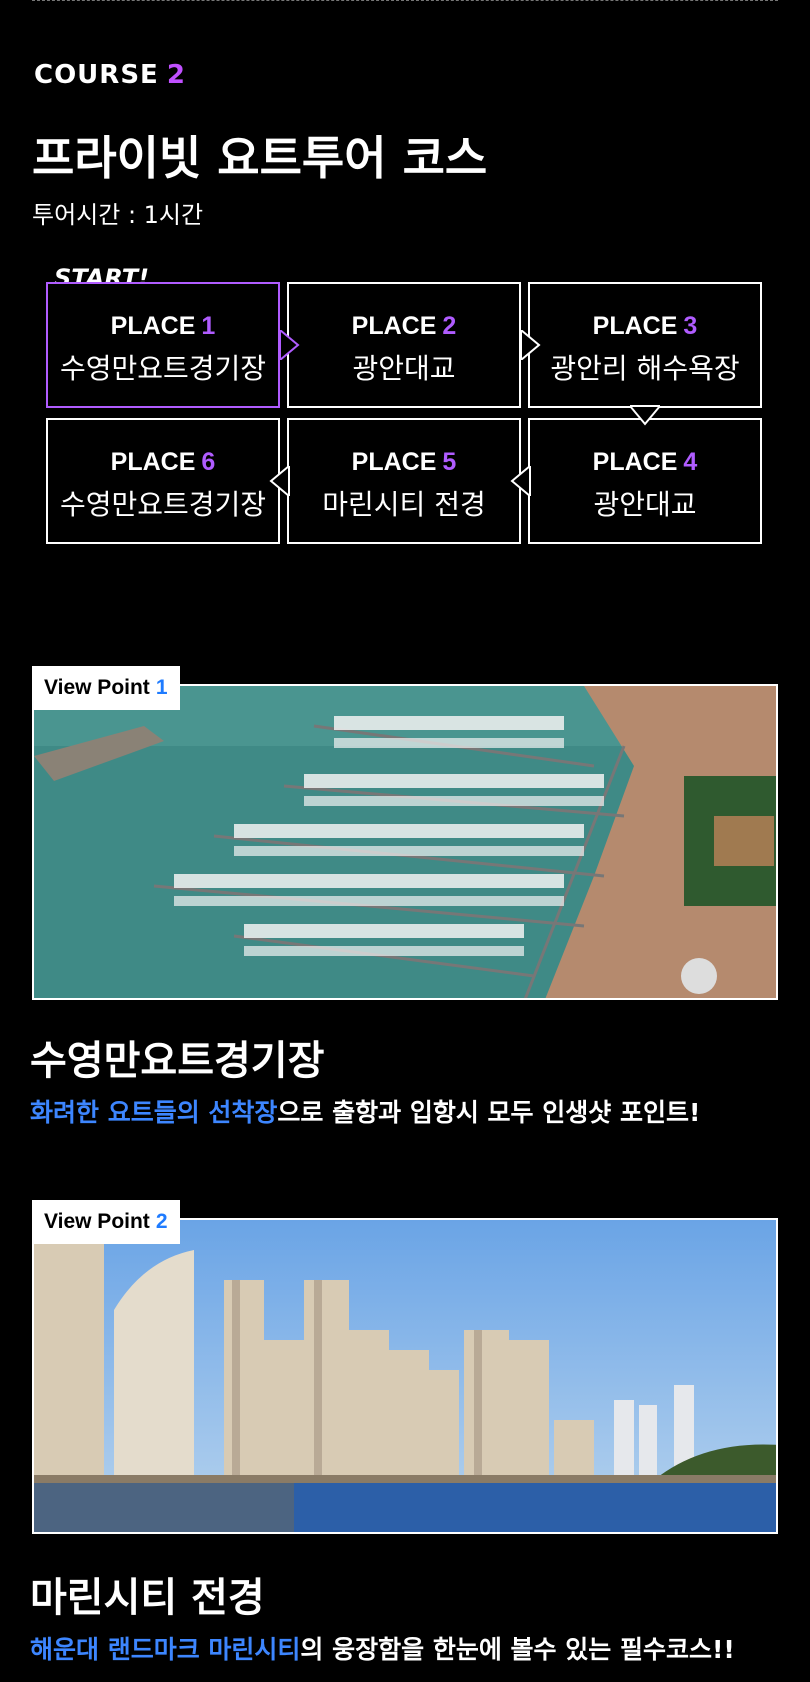  I want to click on viewpoint-2-desc: 해운대 랜드마크 마린시티의 웅장함을 한눈에 볼수 있는 필수코스!!, so click(382, 1648).